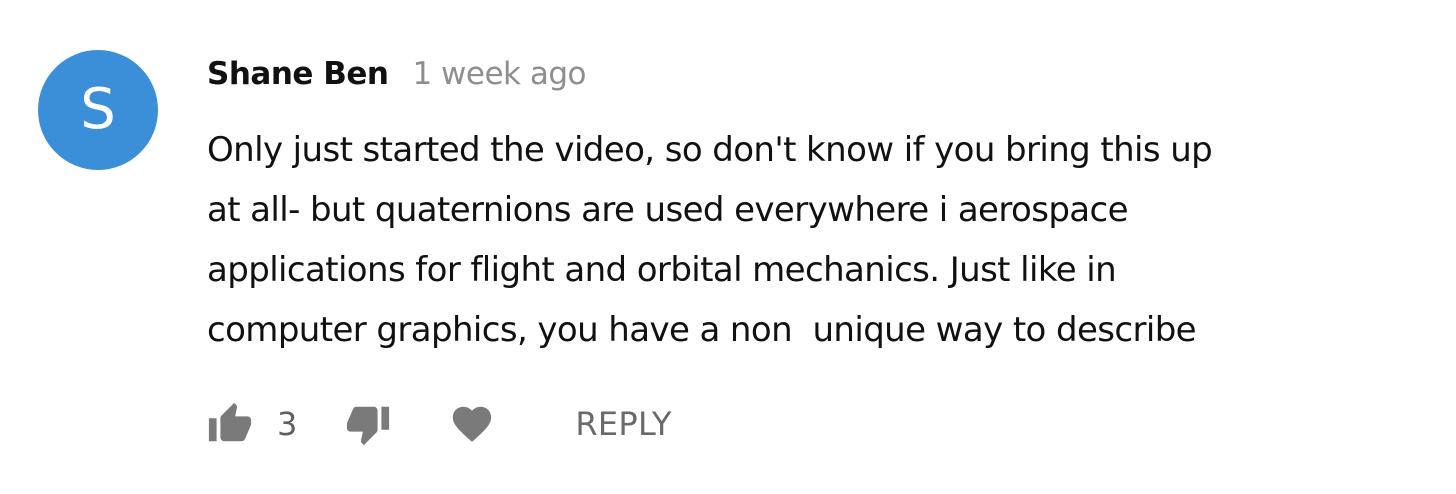 The height and width of the screenshot is (494, 1456). Describe the element at coordinates (368, 424) in the screenshot. I see `thumbs-down-icon` at that location.